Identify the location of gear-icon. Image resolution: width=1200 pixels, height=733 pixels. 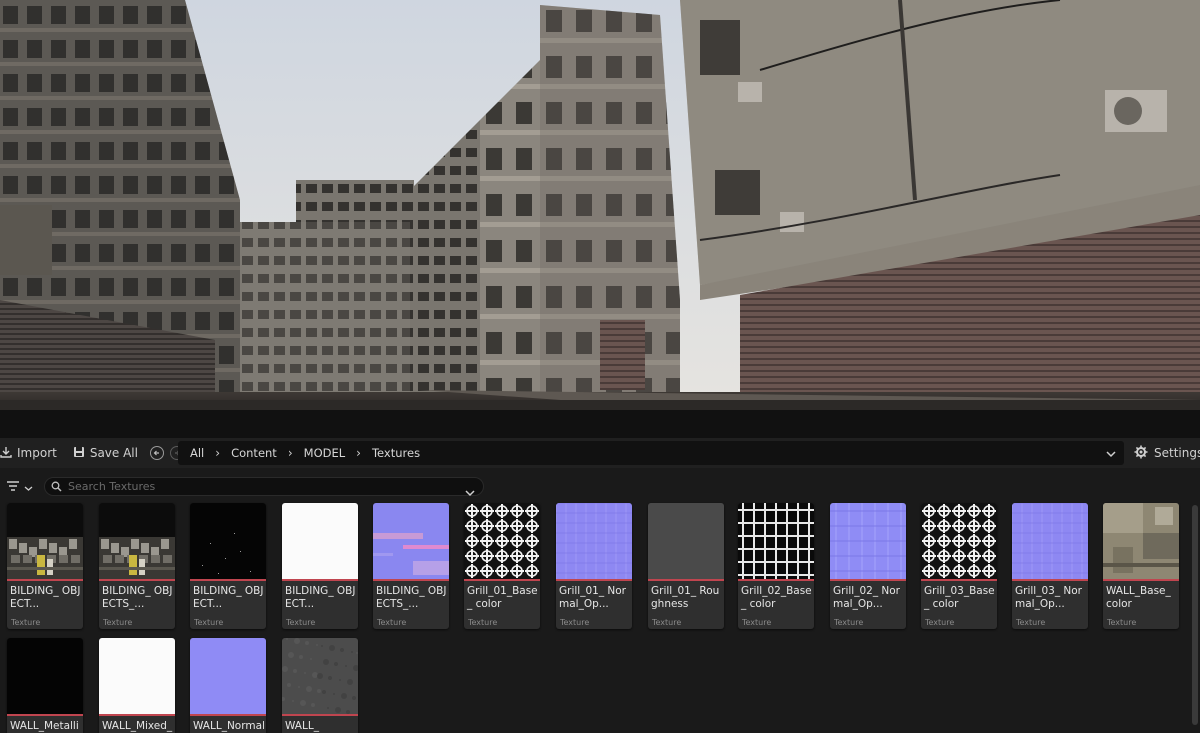
(1141, 453).